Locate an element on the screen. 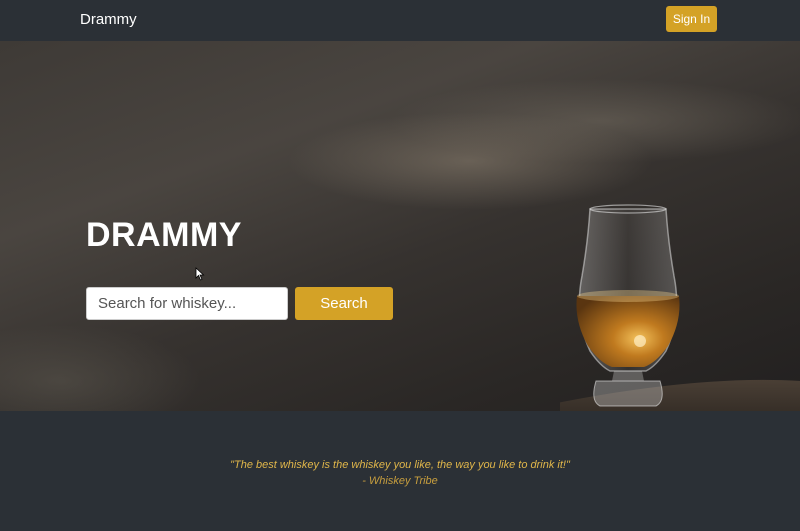  navbar: Drammy Sign In is located at coordinates (400, 20).